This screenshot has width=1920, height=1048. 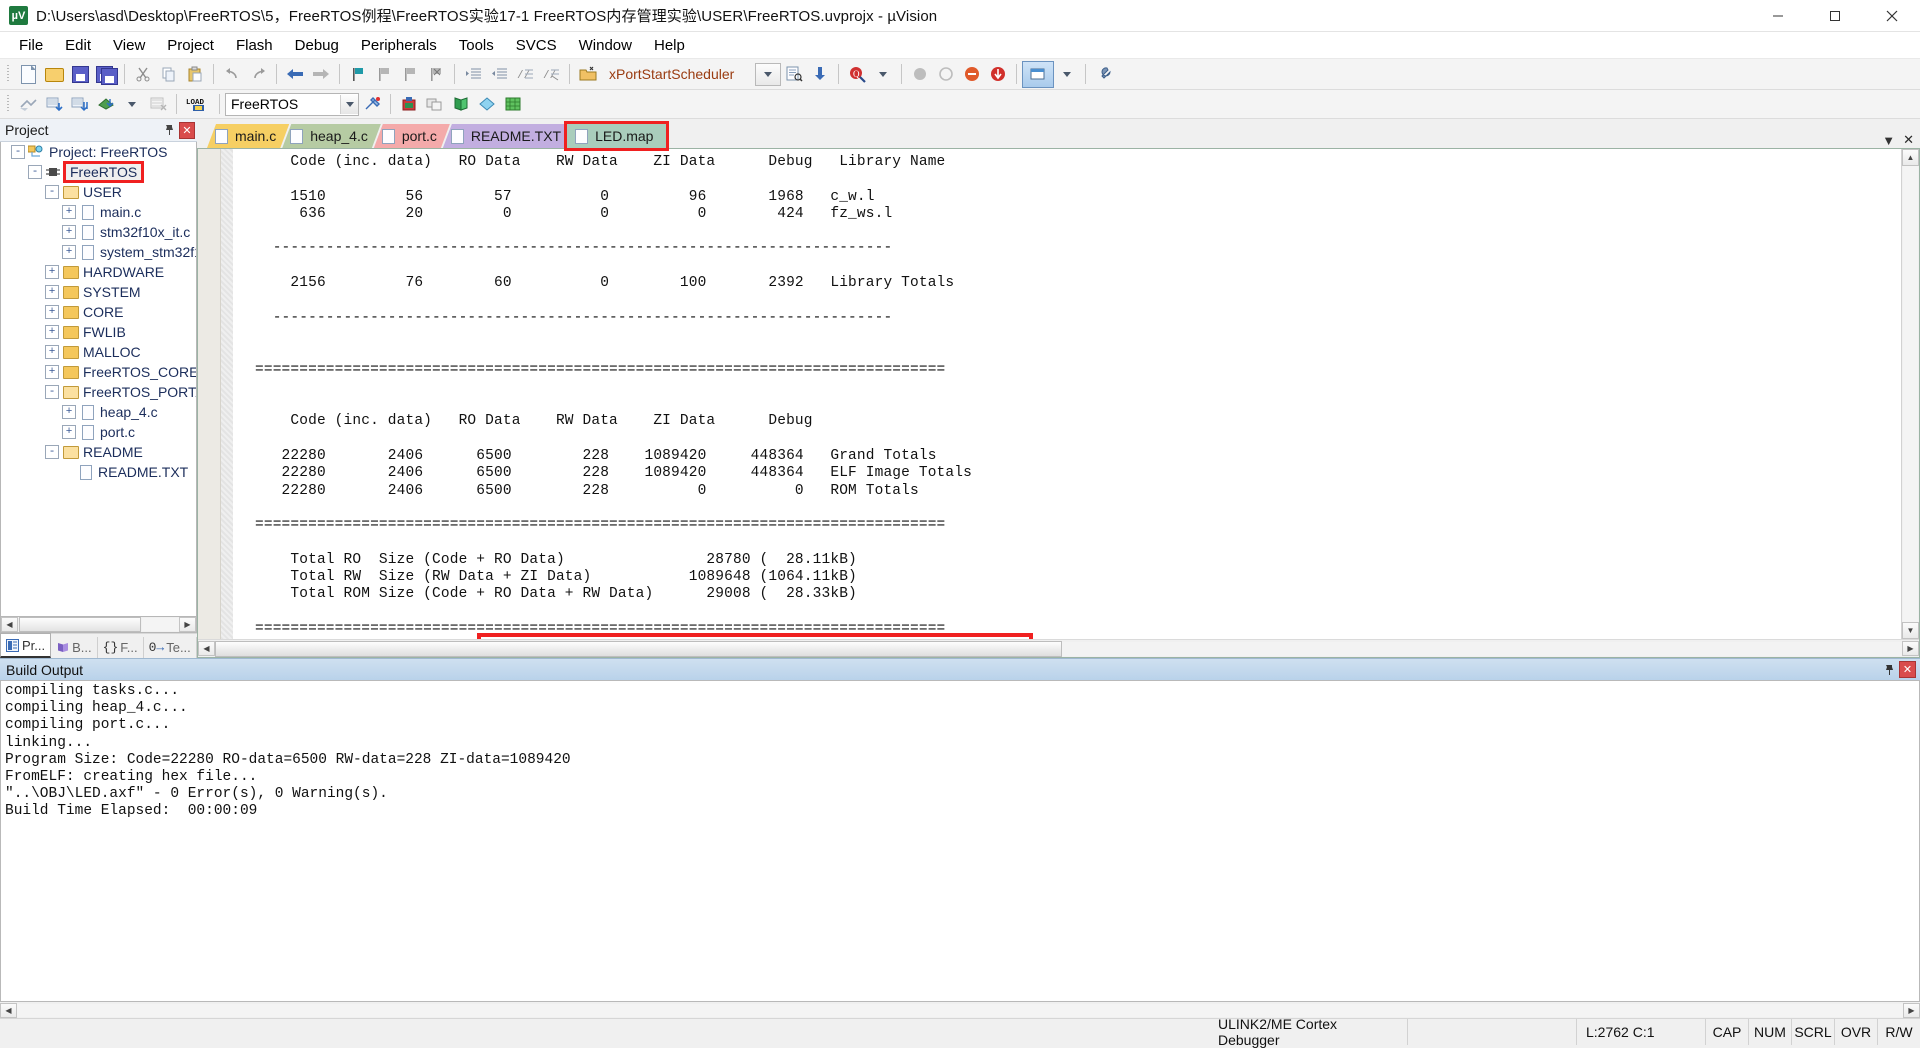 What do you see at coordinates (435, 104) in the screenshot?
I see `multi-project-icon` at bounding box center [435, 104].